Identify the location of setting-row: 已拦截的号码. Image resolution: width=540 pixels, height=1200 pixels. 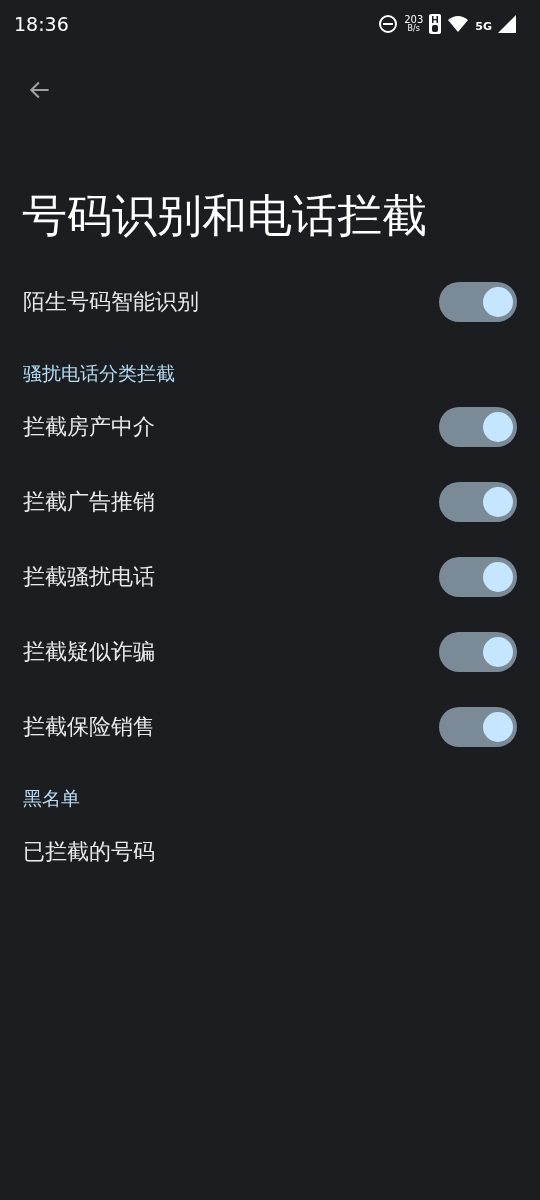
(270, 851).